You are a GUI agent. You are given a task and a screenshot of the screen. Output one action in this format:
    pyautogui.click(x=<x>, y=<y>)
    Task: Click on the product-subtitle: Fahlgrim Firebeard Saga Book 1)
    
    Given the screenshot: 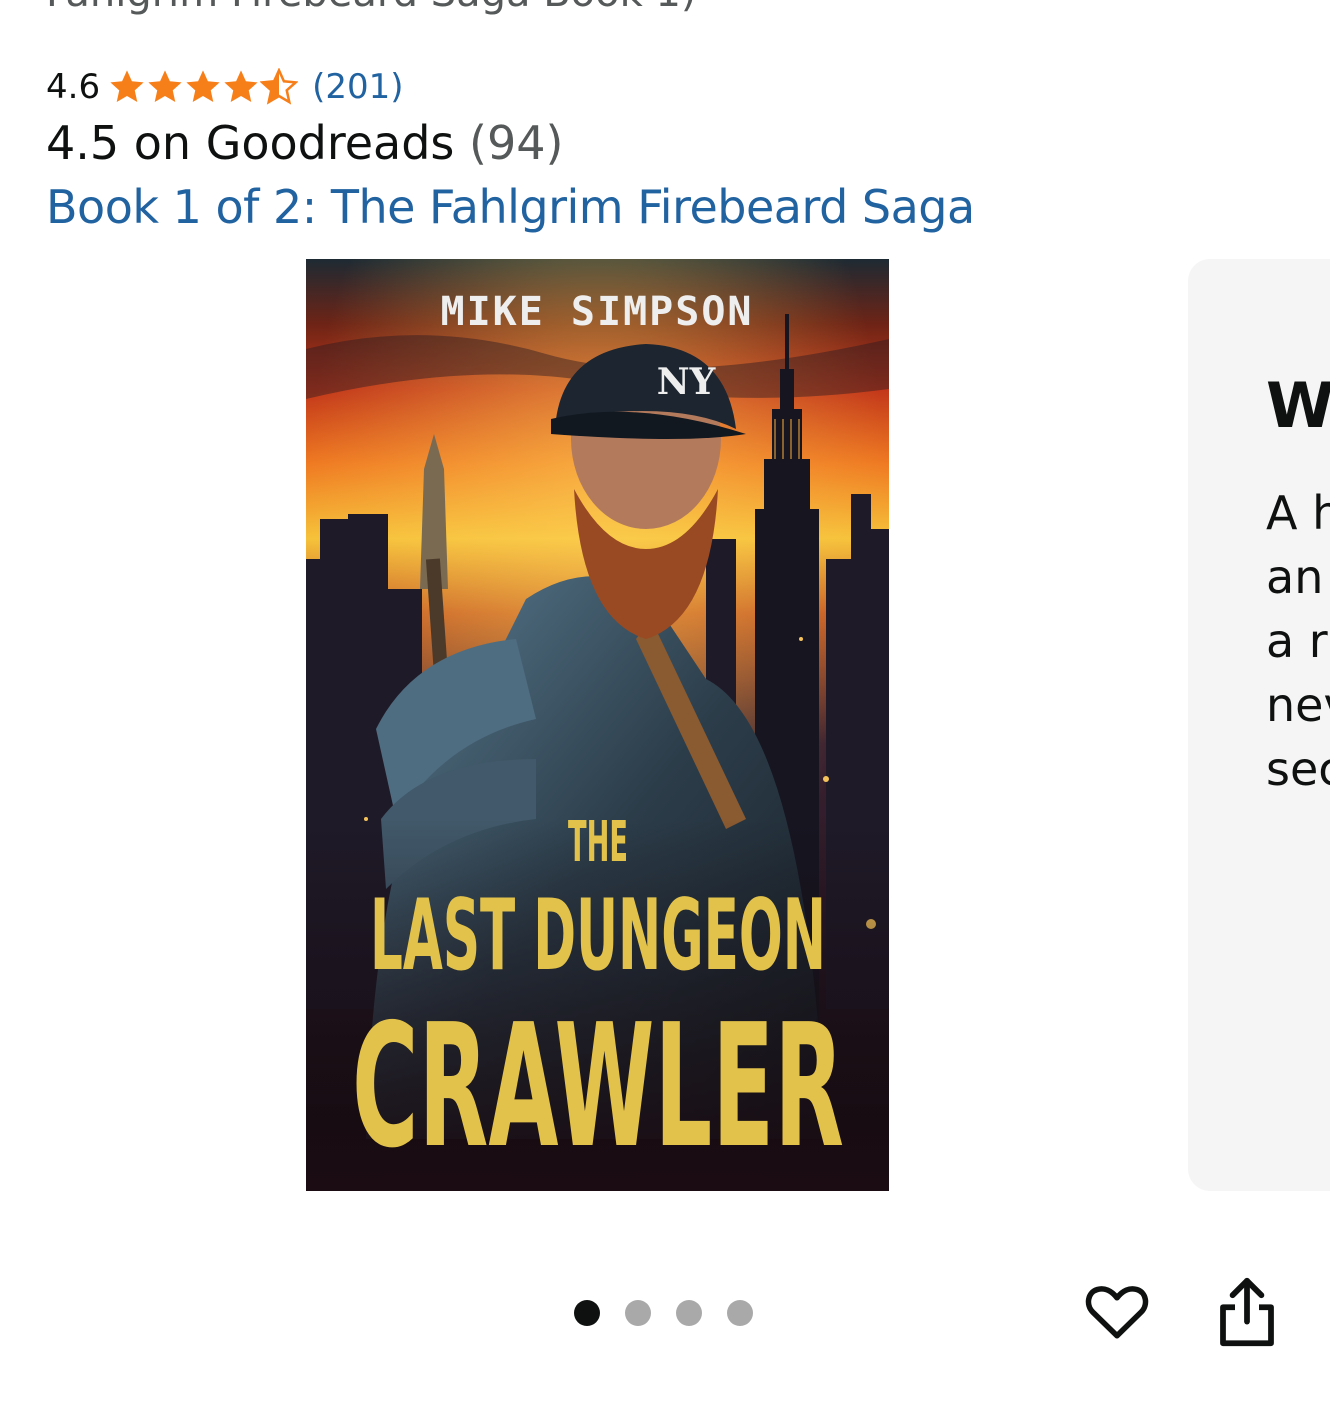 What is the action you would take?
    pyautogui.click(x=371, y=8)
    